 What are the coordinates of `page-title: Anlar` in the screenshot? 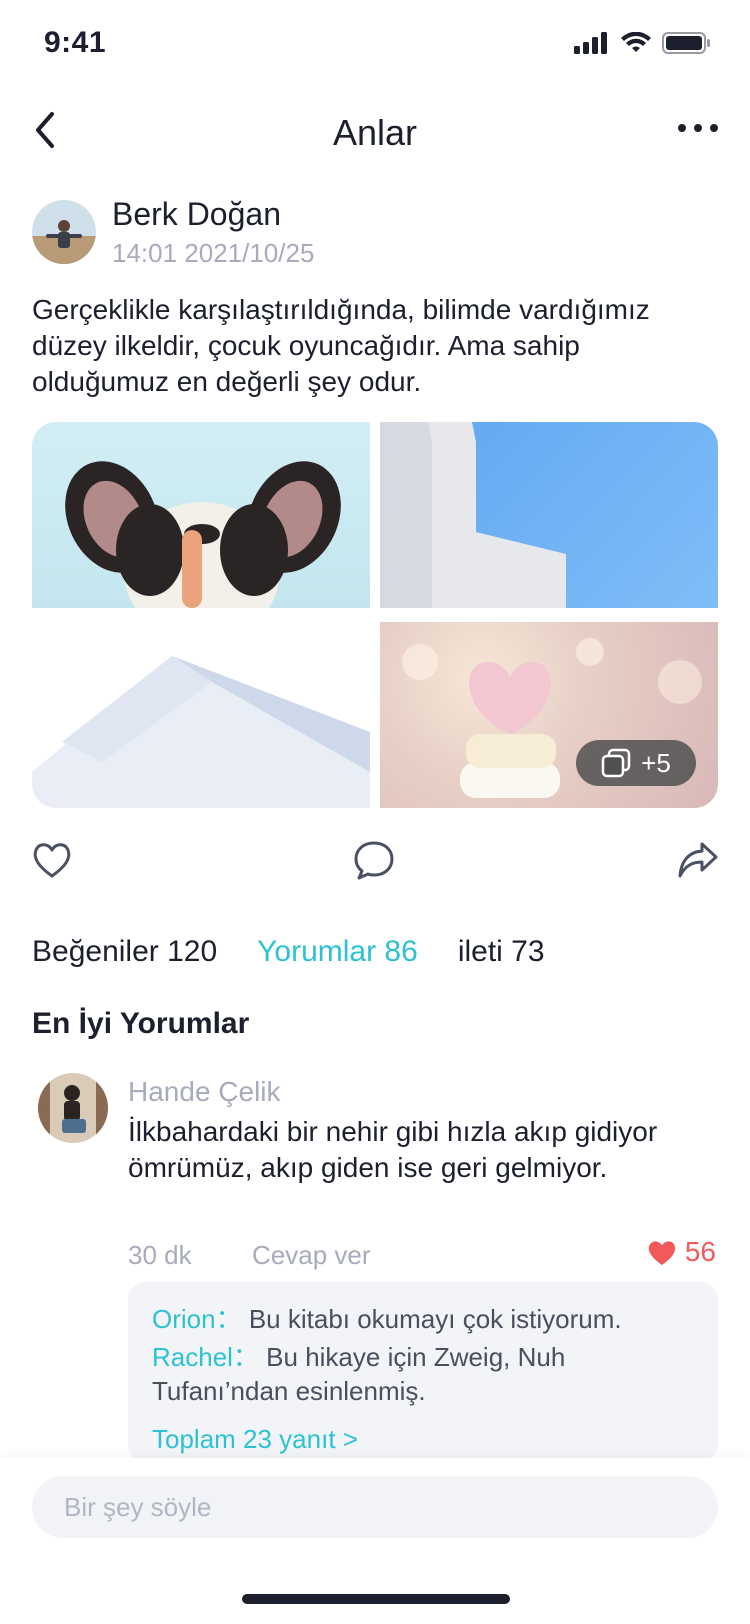 It's located at (375, 132).